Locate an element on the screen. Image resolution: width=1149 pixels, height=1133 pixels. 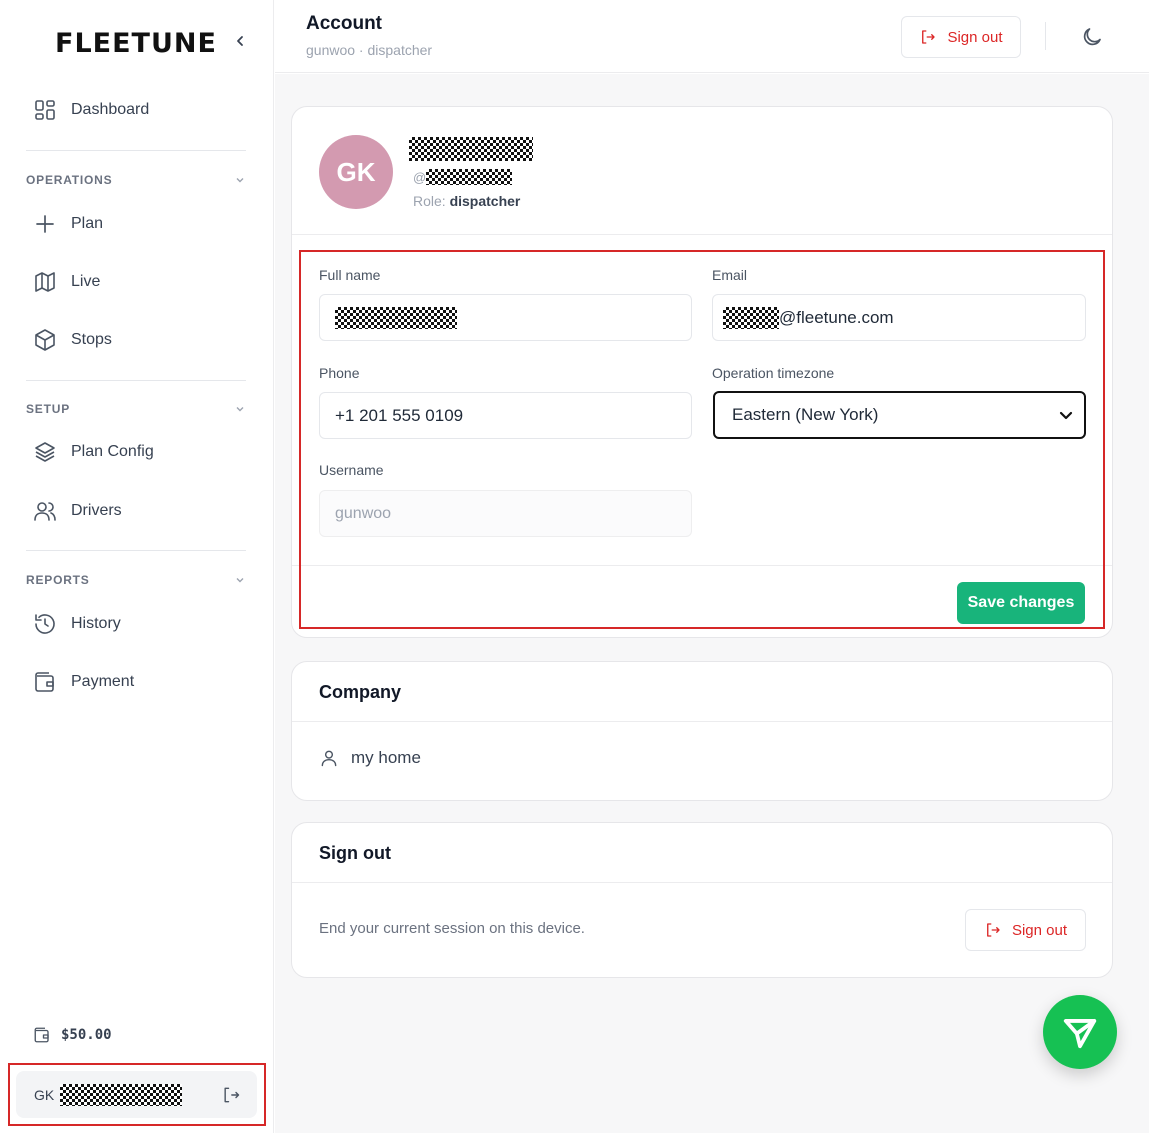
role-label: Role: is located at coordinates (429, 201).